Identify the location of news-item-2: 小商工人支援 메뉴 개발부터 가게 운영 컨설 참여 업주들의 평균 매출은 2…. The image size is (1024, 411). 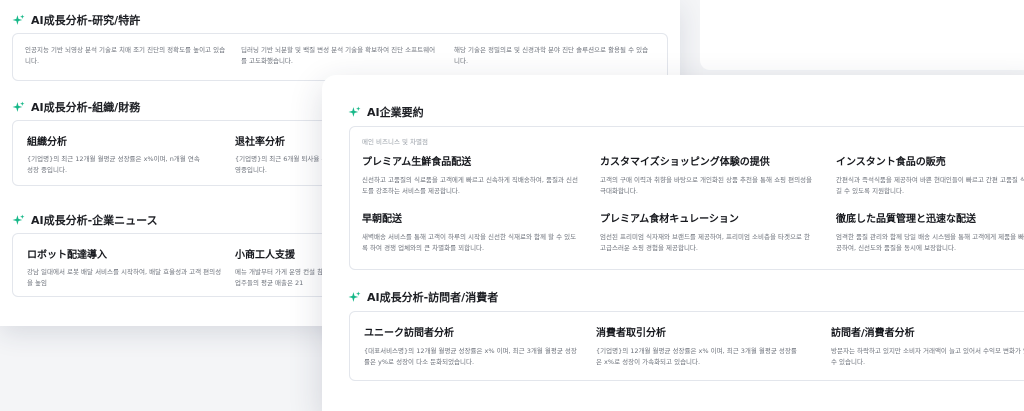
(282, 267).